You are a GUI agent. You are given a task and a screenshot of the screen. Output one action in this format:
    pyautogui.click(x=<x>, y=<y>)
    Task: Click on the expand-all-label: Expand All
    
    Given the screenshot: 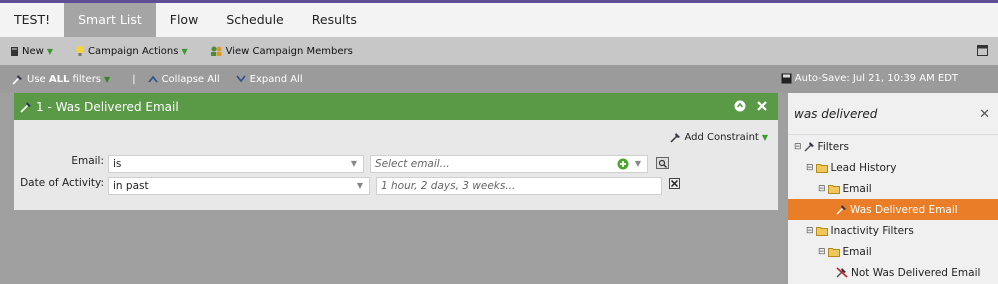 What is the action you would take?
    pyautogui.click(x=276, y=79)
    